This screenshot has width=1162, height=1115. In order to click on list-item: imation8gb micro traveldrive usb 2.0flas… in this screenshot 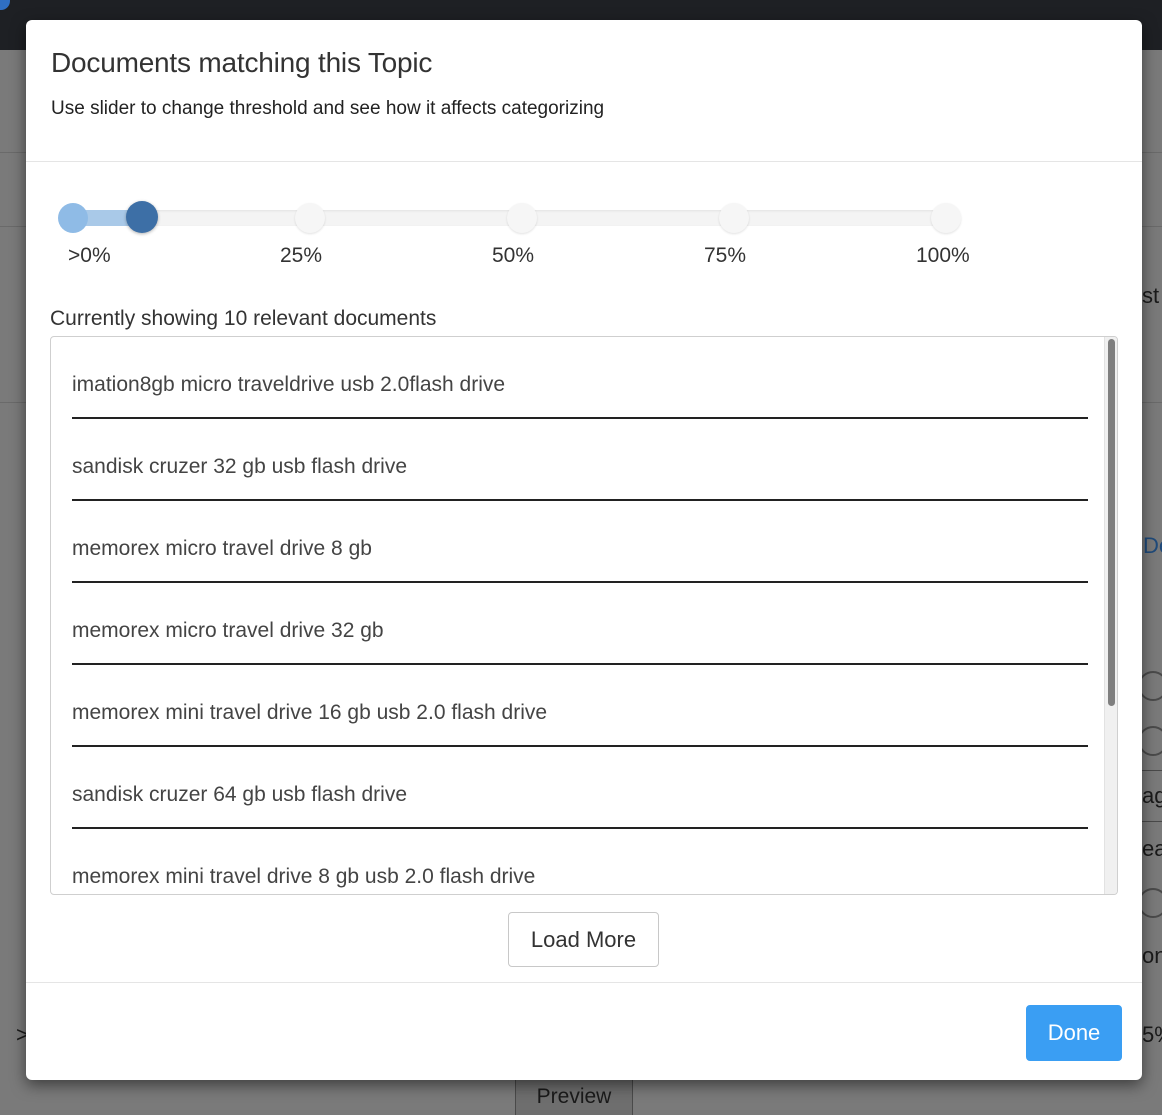, I will do `click(580, 378)`.